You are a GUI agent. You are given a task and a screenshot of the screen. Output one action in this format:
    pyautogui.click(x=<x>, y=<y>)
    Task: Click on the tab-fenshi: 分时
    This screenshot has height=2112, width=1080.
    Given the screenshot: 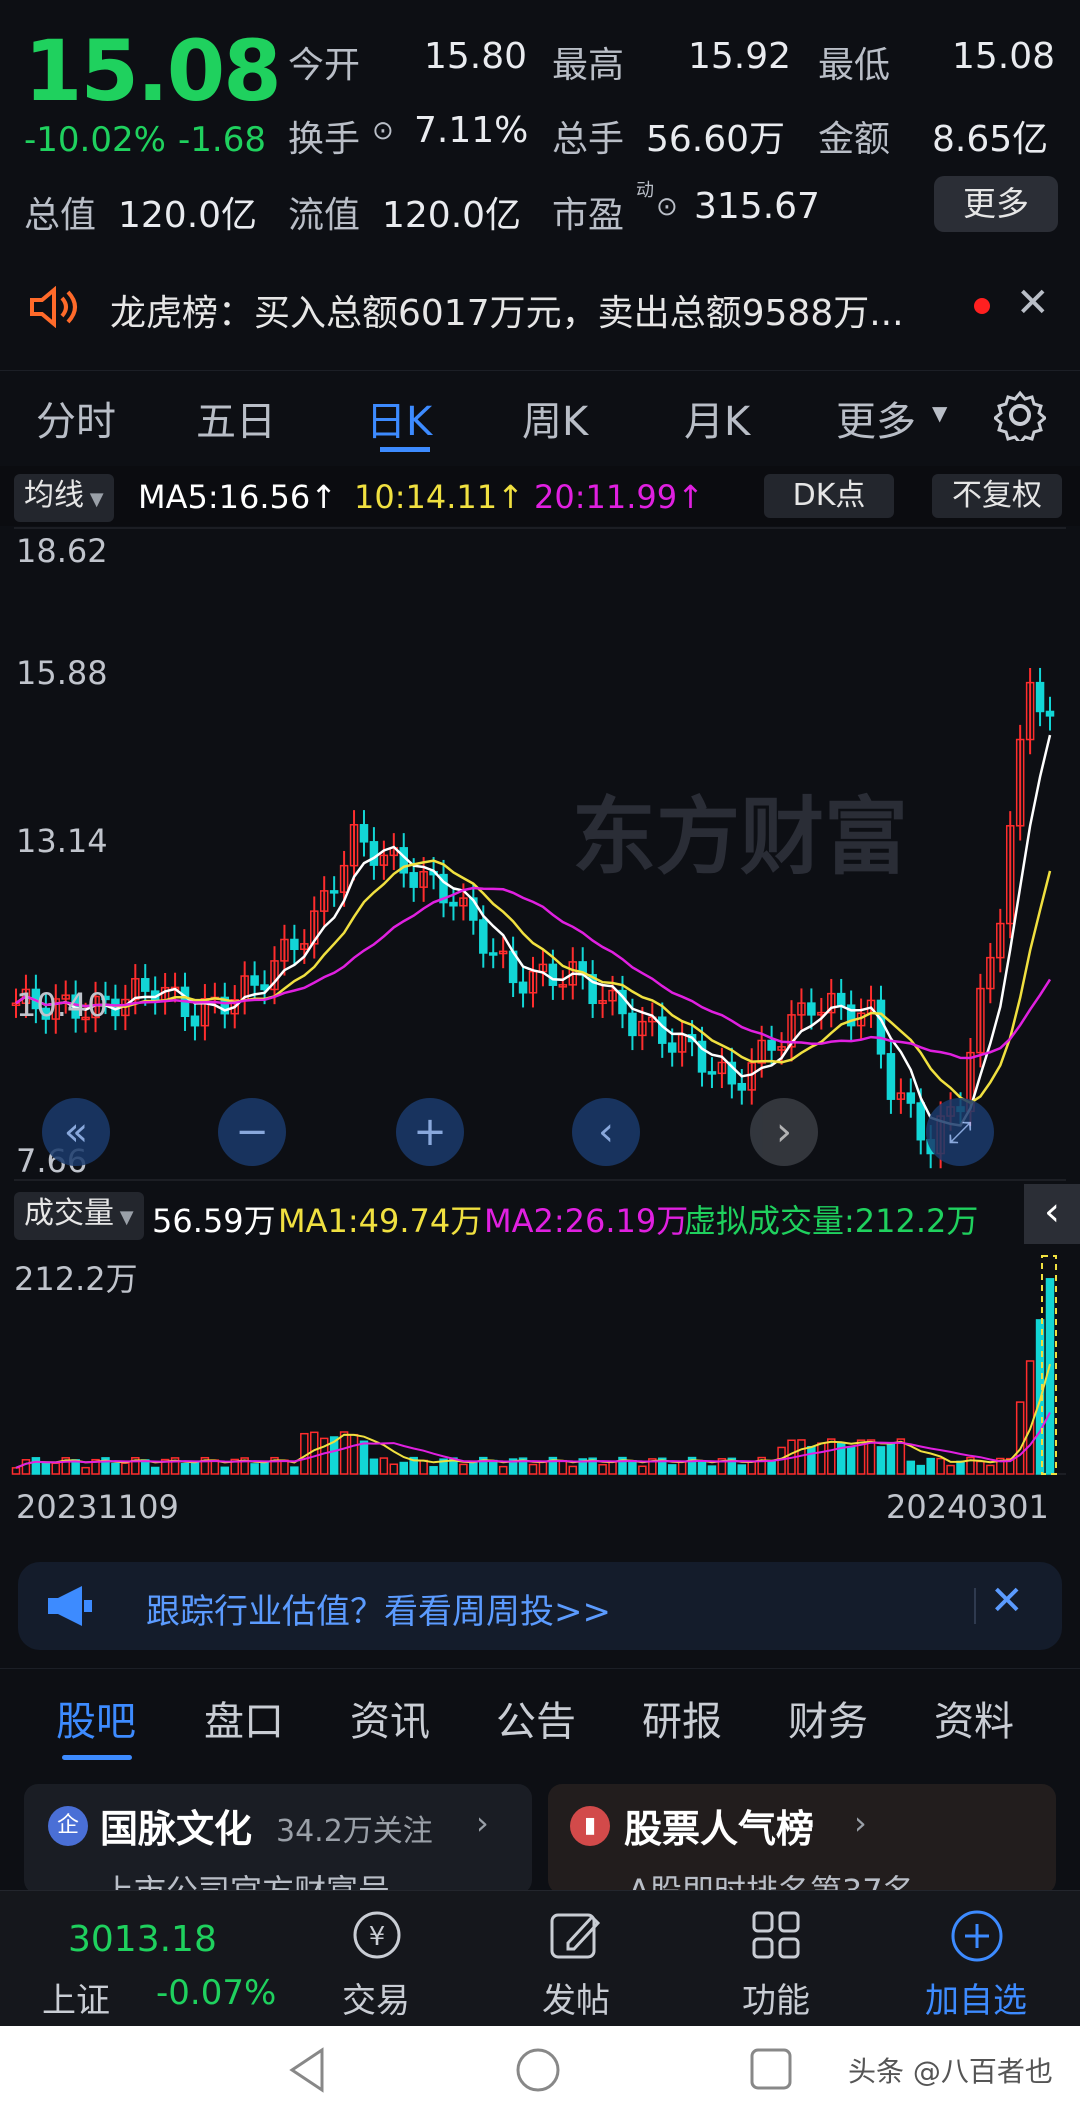 What is the action you would take?
    pyautogui.click(x=76, y=418)
    